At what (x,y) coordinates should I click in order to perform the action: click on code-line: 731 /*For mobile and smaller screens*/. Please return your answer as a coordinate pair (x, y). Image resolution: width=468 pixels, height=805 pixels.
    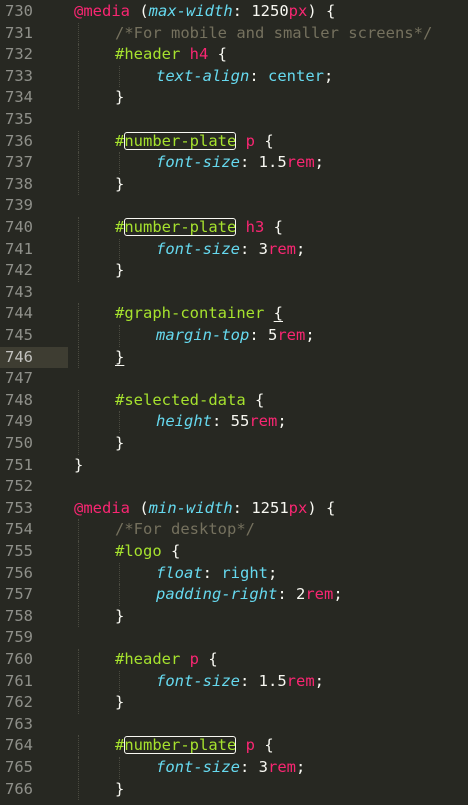
    Looking at the image, I should click on (234, 33).